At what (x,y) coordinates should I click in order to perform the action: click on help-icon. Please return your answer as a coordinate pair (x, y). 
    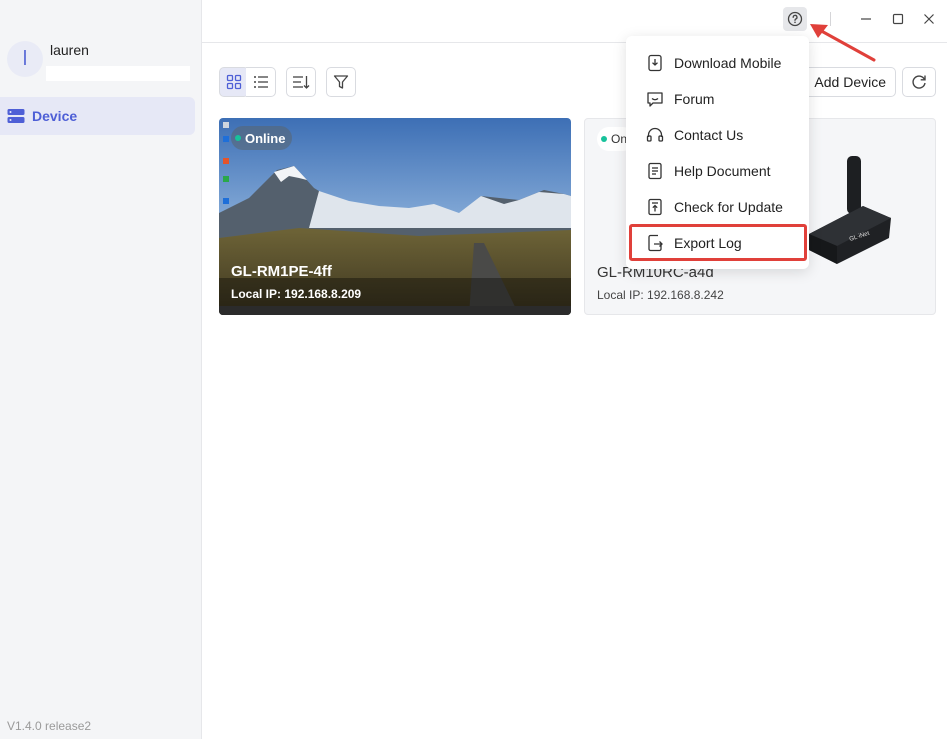
    Looking at the image, I should click on (795, 19).